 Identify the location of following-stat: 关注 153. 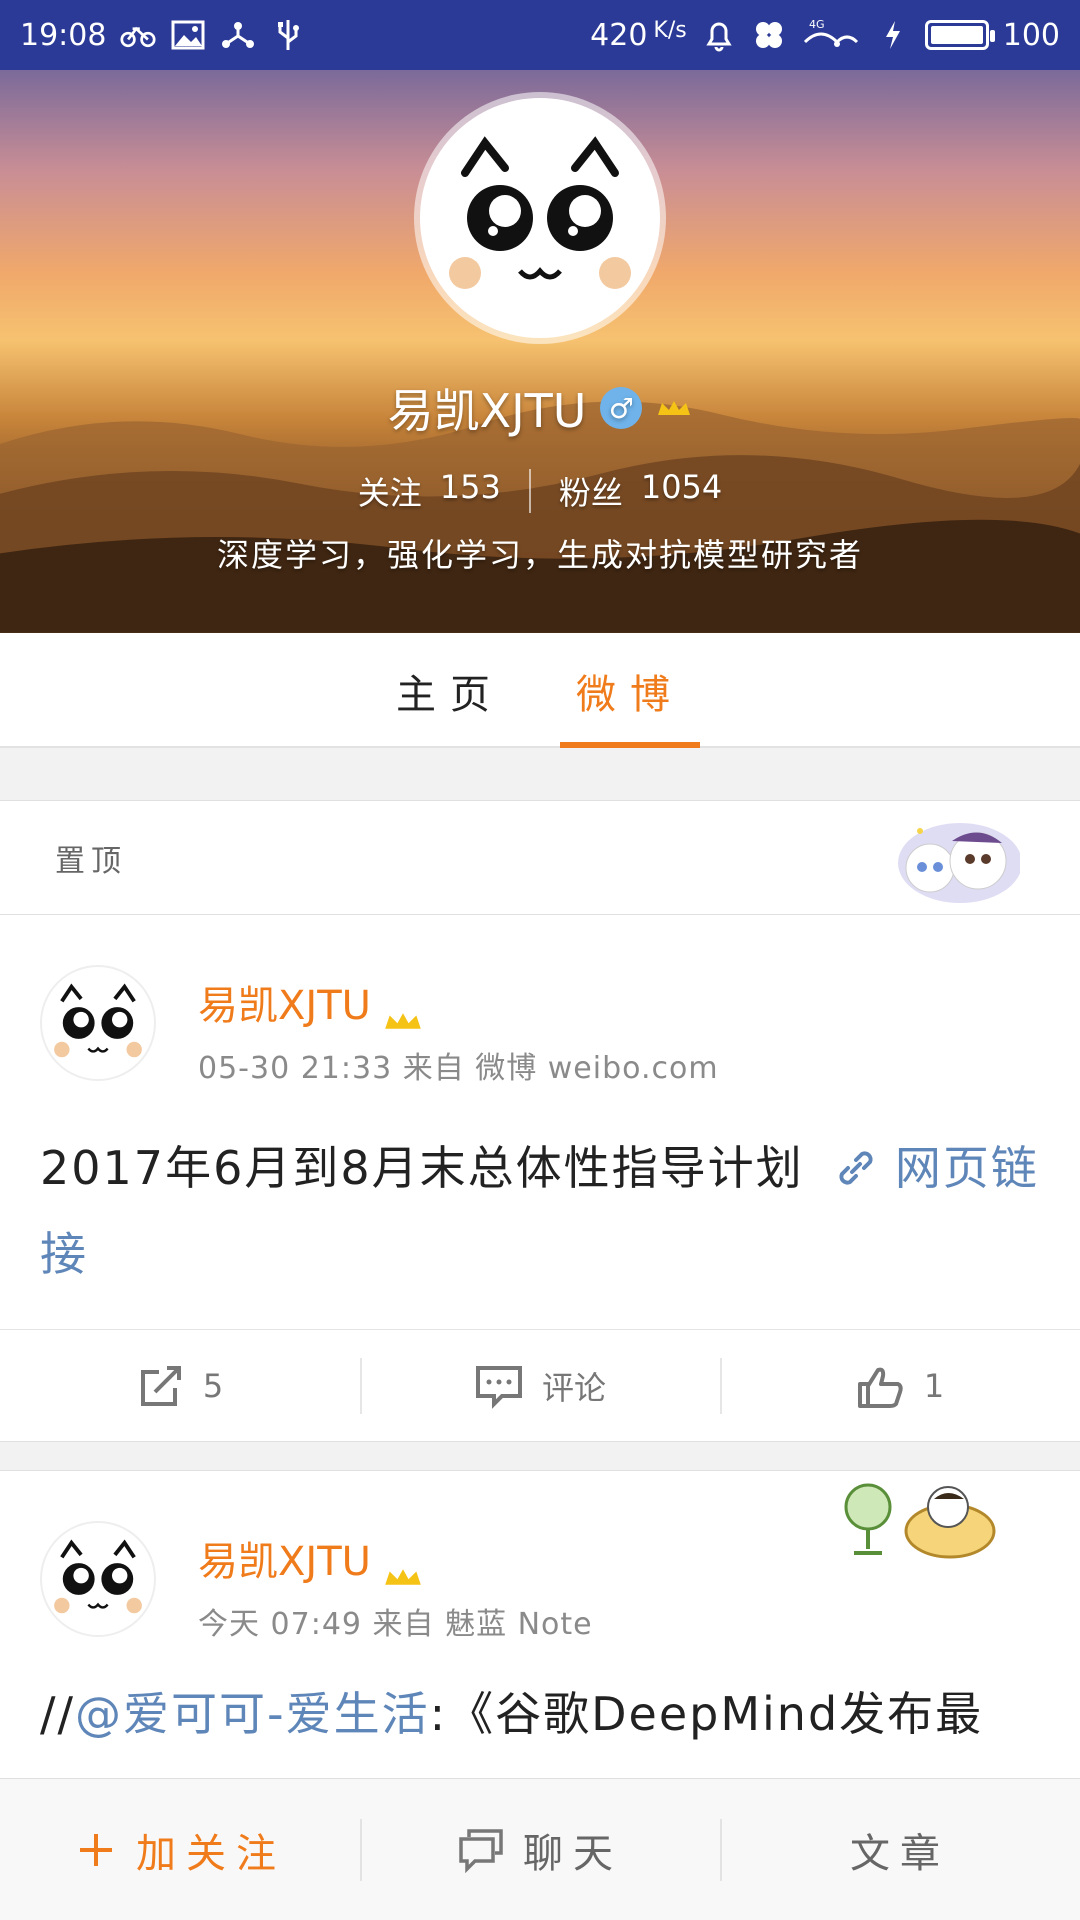
(429, 491).